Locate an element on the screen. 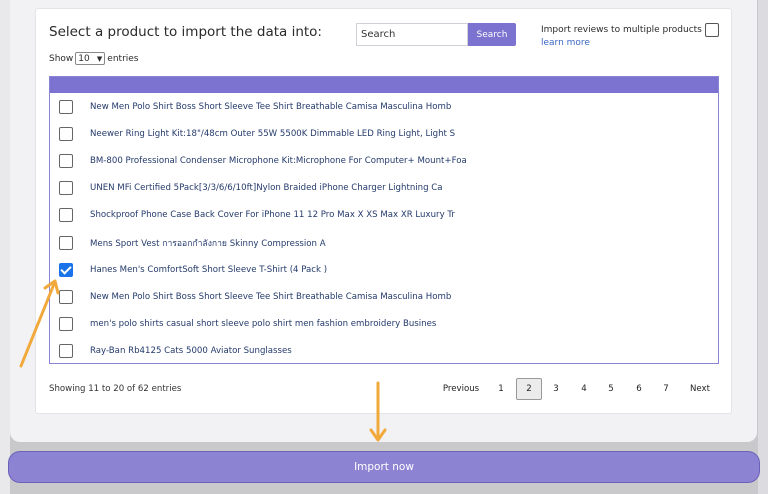 The height and width of the screenshot is (494, 768). entries-select-value: 10 is located at coordinates (84, 58).